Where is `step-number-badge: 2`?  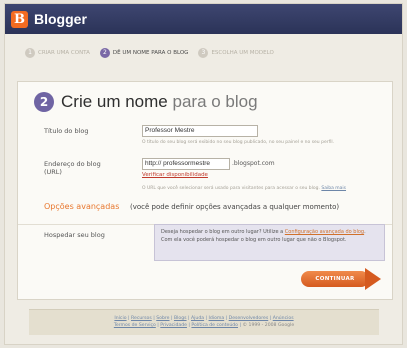
step-number-badge: 2 is located at coordinates (44, 102).